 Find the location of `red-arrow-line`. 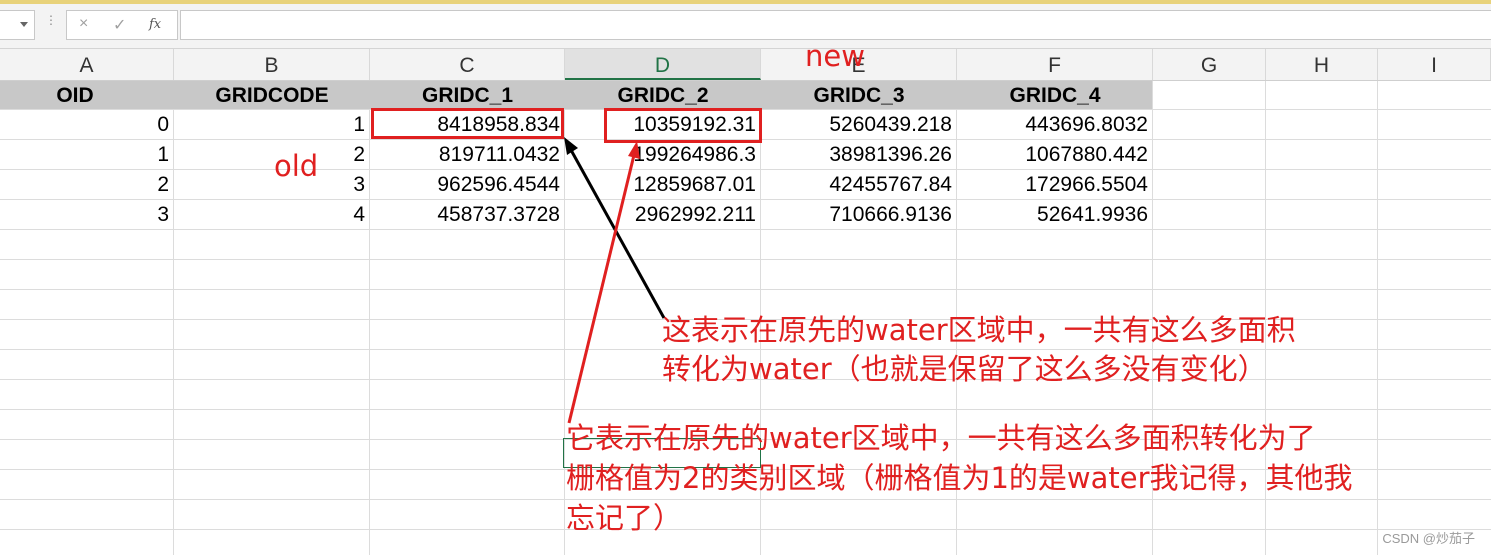

red-arrow-line is located at coordinates (601, 289).